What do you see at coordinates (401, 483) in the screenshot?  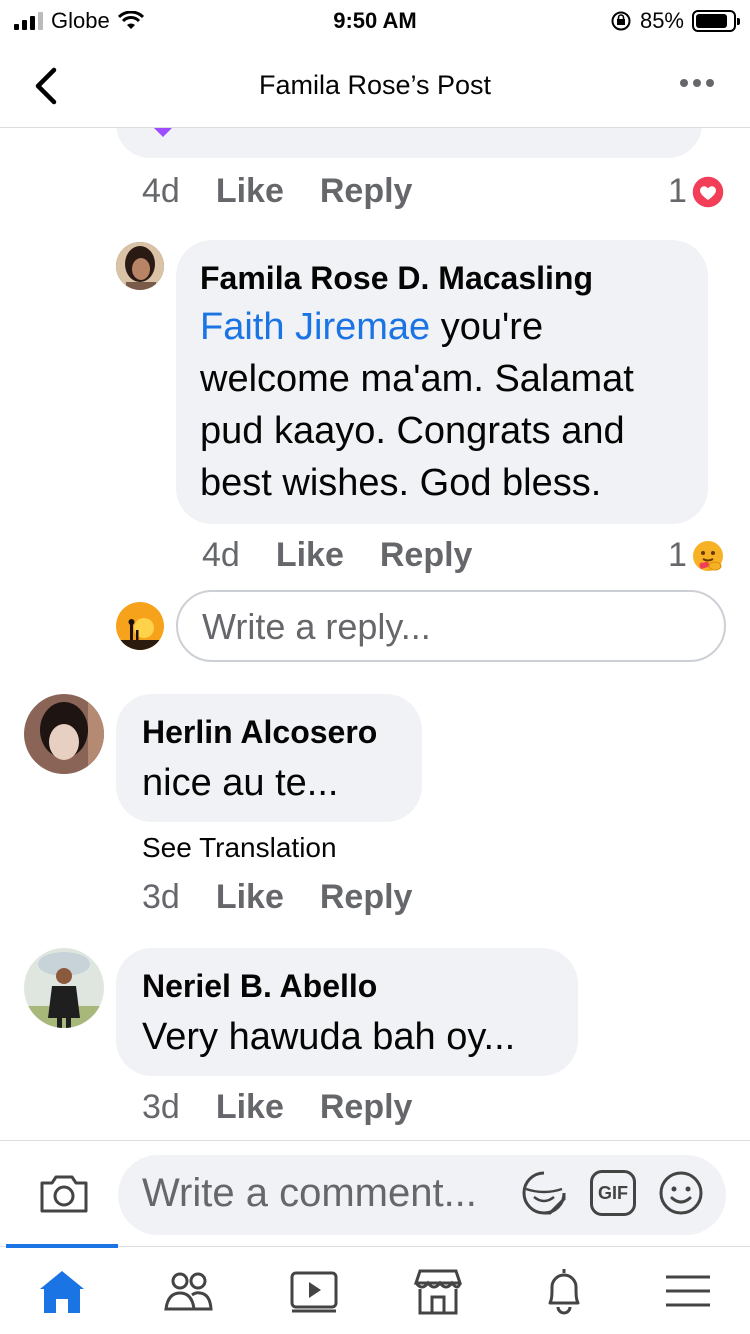 I see `comment-text-line: best wishes. God bless.` at bounding box center [401, 483].